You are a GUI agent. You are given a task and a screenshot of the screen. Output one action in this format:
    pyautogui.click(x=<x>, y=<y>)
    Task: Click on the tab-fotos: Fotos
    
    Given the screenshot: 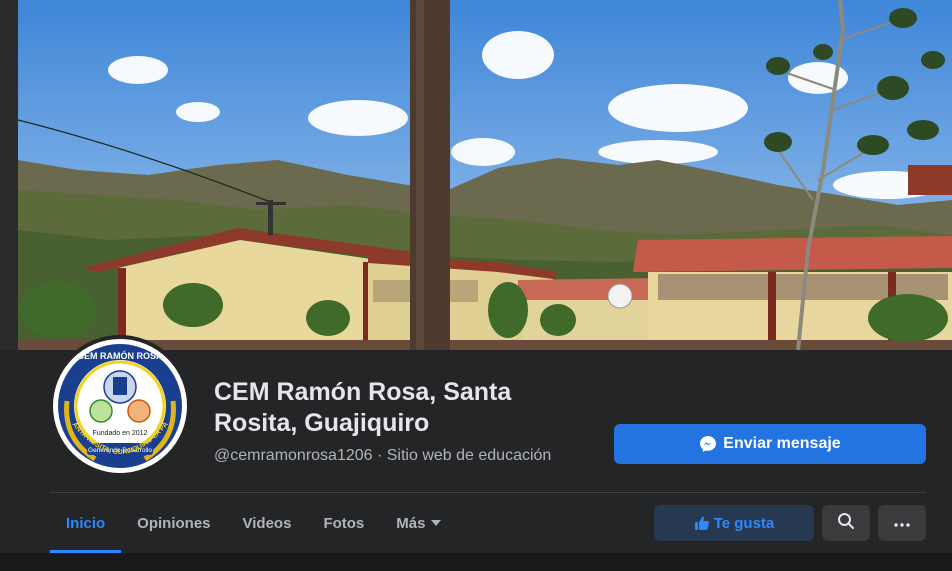 What is the action you would take?
    pyautogui.click(x=343, y=523)
    